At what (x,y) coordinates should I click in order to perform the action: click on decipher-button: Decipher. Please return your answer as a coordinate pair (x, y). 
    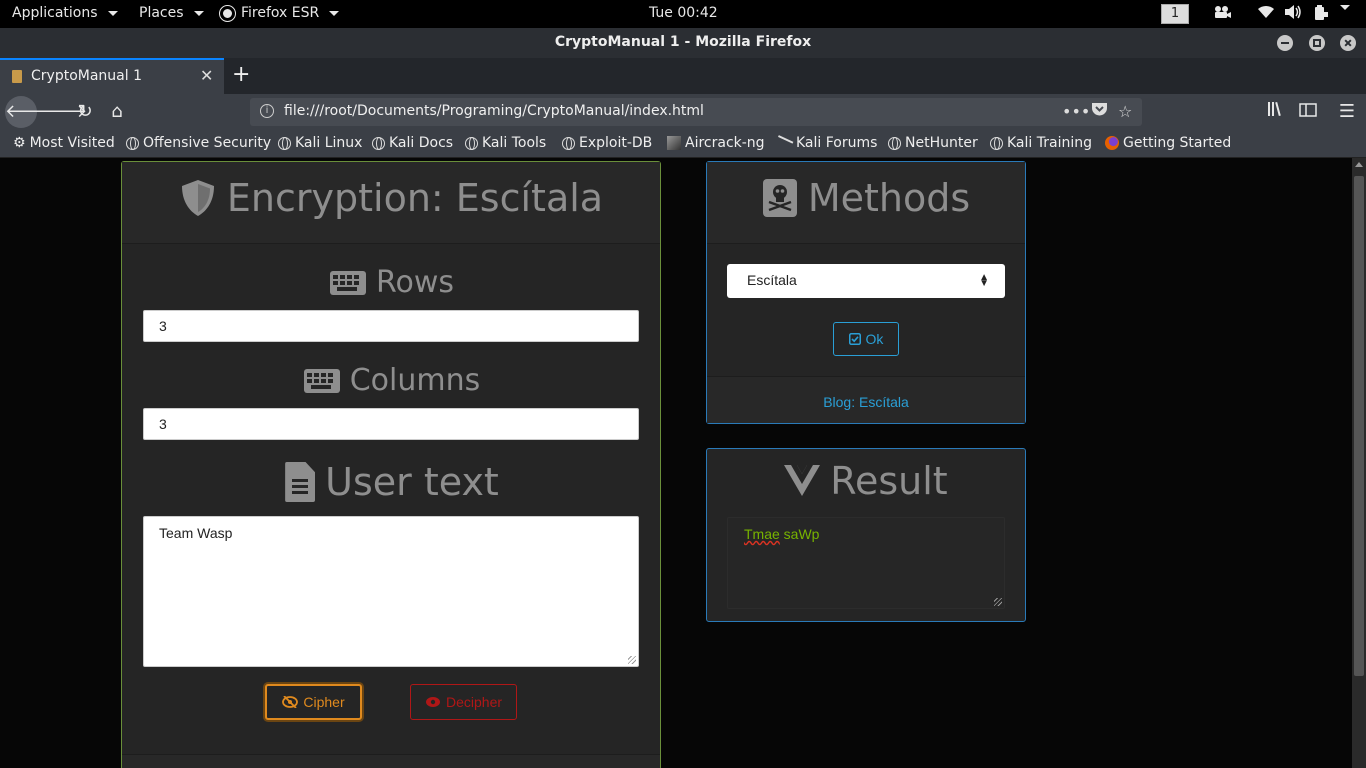
    Looking at the image, I should click on (463, 702).